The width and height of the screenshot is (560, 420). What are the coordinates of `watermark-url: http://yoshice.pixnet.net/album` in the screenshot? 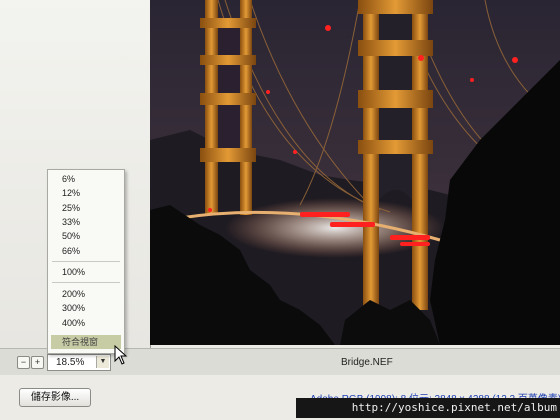 It's located at (428, 408).